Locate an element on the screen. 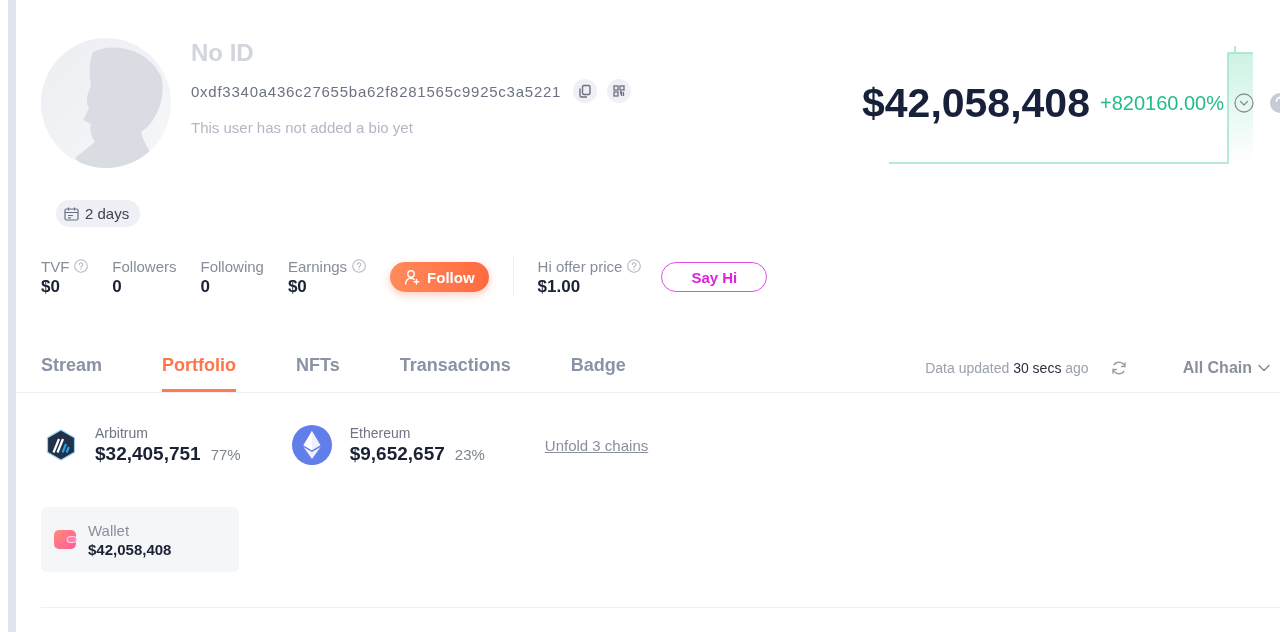 The height and width of the screenshot is (632, 1280). tab: Badge is located at coordinates (598, 373).